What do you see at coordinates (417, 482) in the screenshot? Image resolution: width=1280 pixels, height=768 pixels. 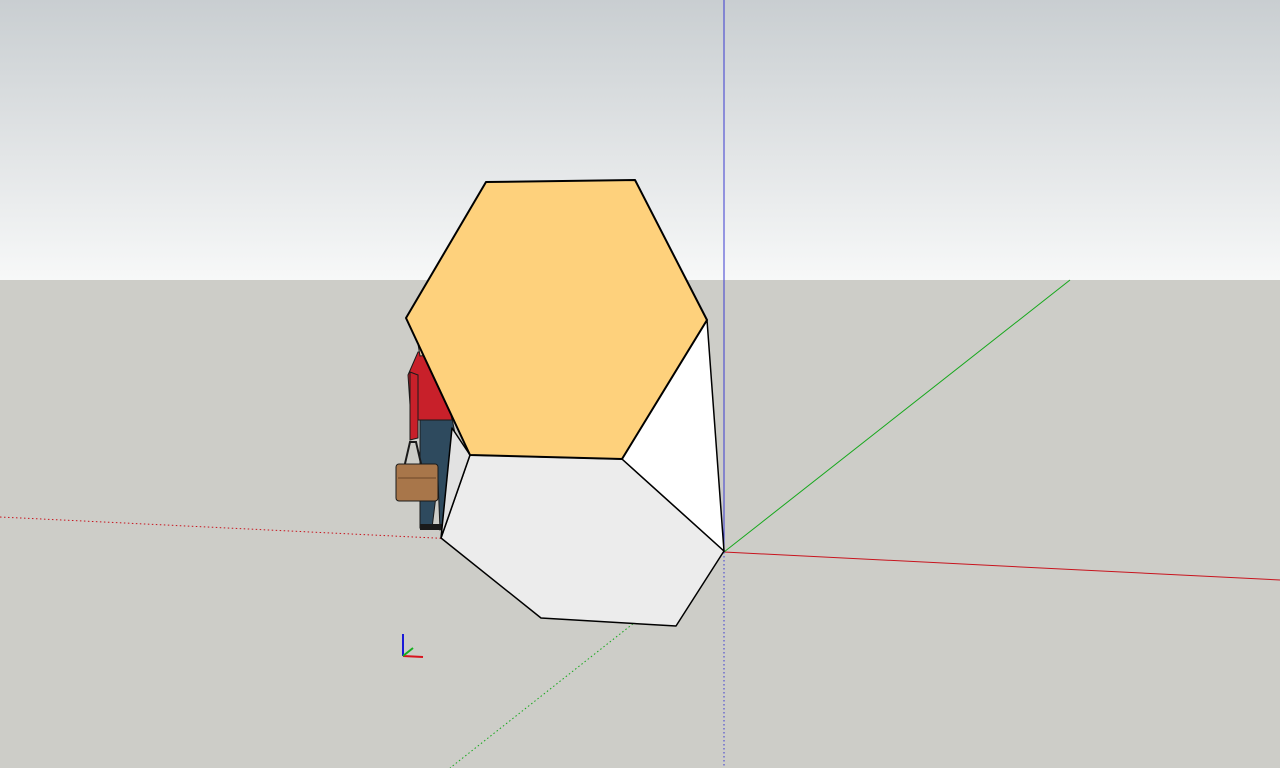 I see `figure-bag` at bounding box center [417, 482].